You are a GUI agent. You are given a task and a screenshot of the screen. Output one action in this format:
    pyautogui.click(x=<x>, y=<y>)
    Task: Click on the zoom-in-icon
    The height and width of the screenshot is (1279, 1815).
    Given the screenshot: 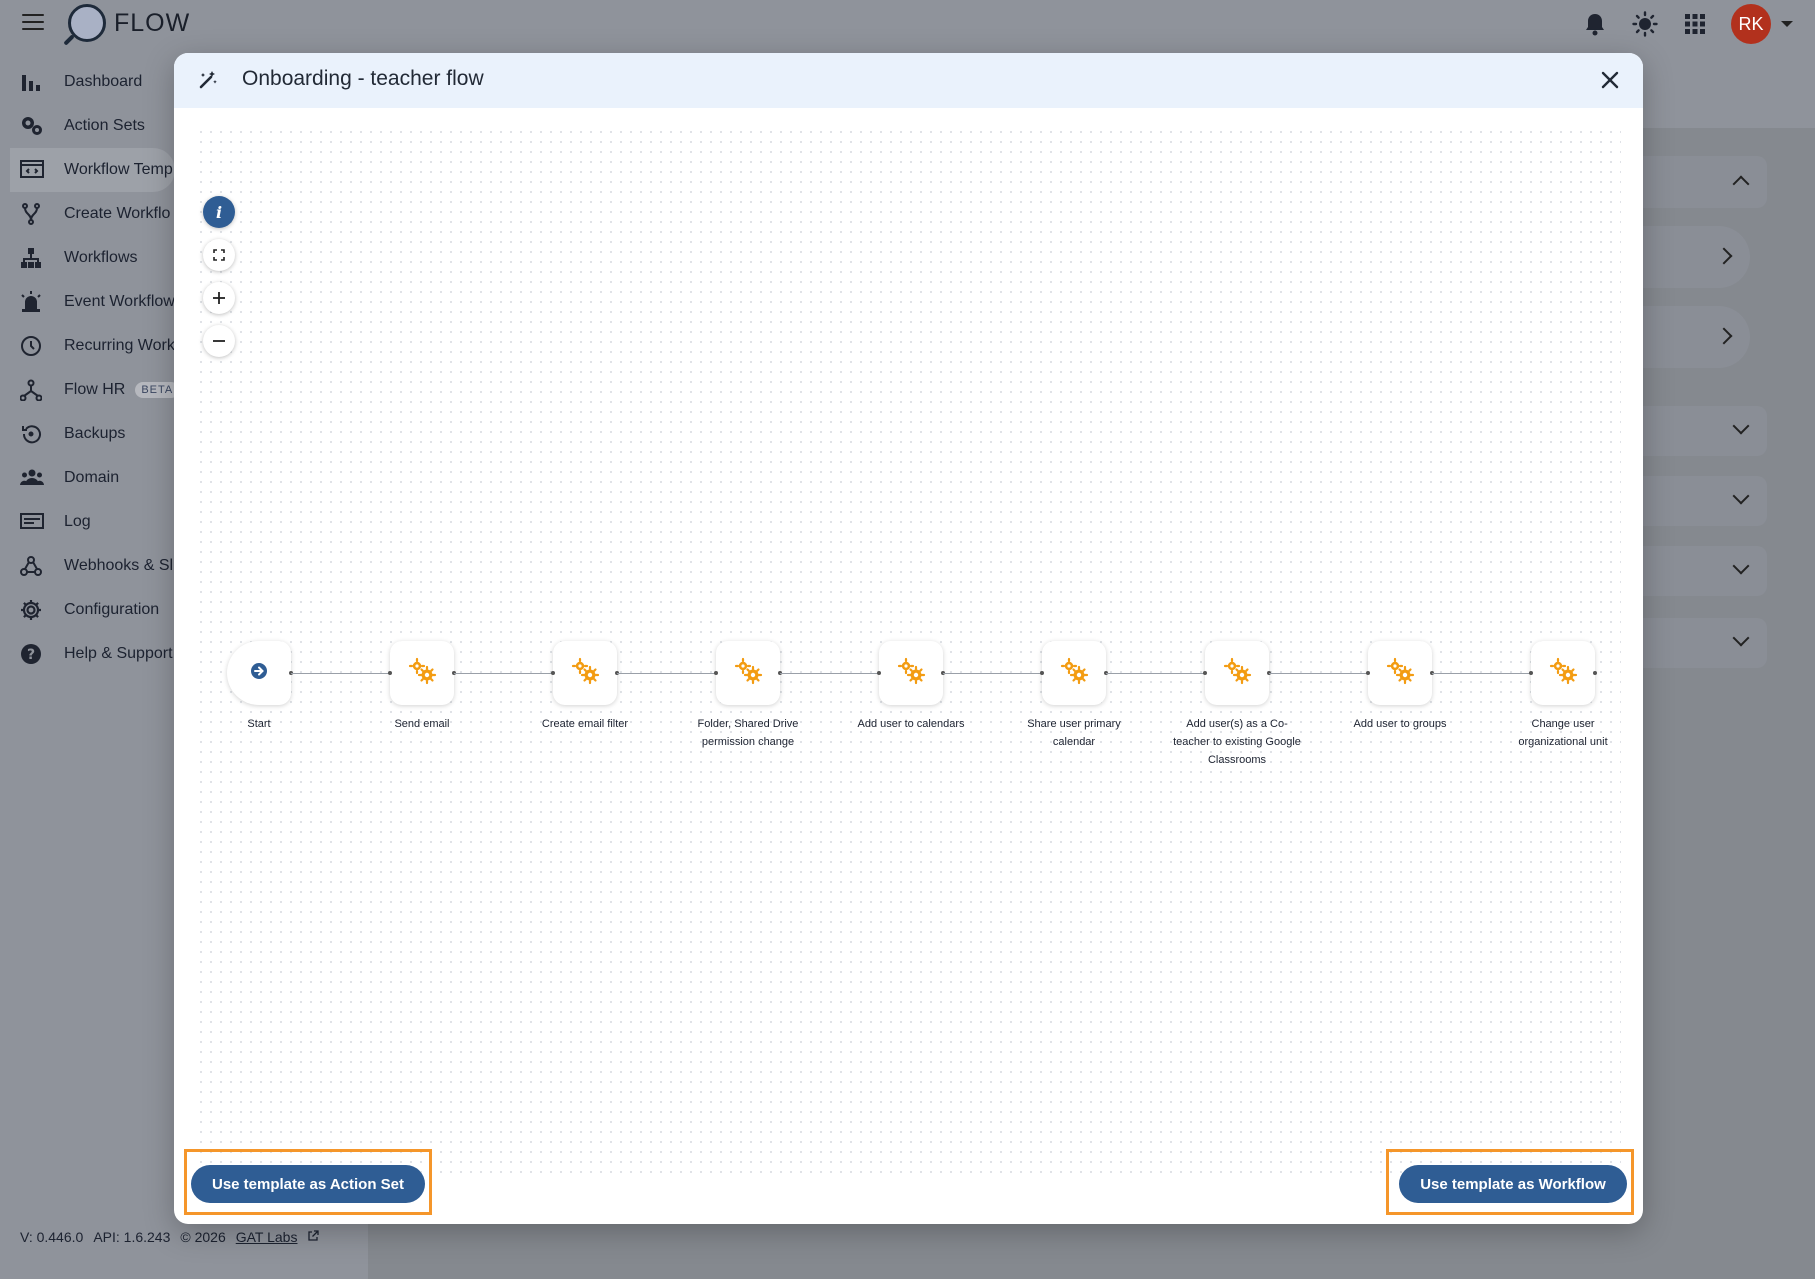 What is the action you would take?
    pyautogui.click(x=219, y=298)
    